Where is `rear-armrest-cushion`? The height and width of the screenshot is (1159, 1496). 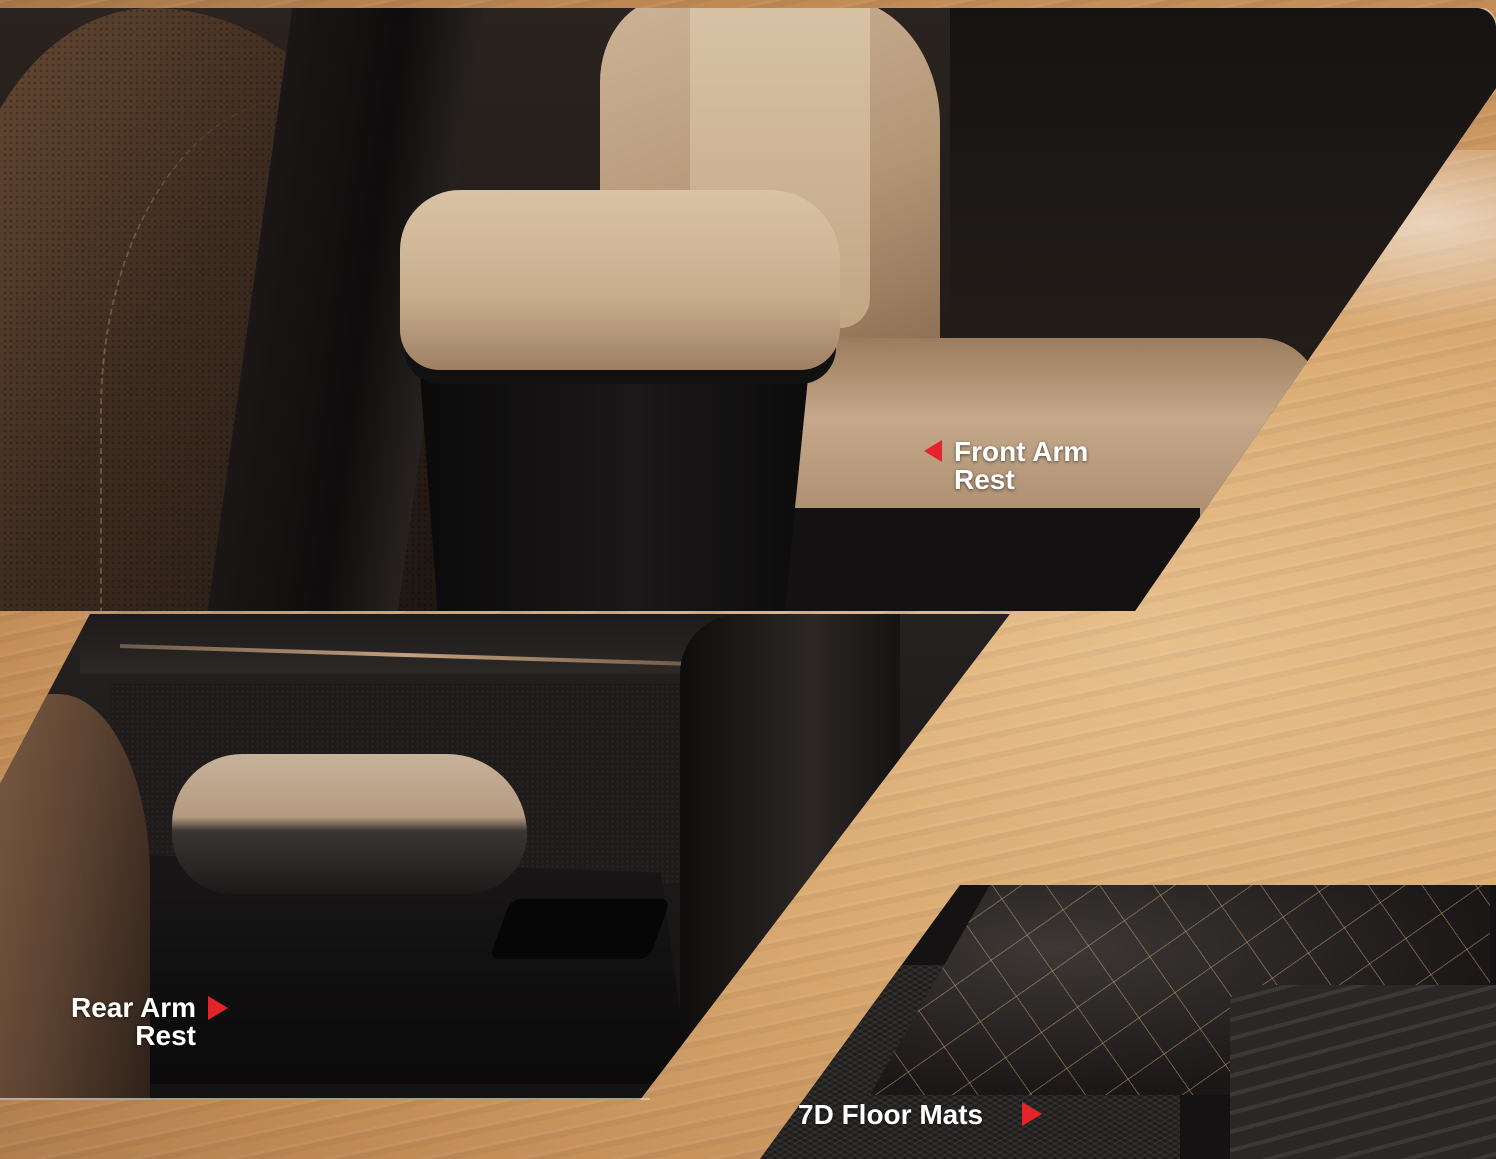 rear-armrest-cushion is located at coordinates (349, 824).